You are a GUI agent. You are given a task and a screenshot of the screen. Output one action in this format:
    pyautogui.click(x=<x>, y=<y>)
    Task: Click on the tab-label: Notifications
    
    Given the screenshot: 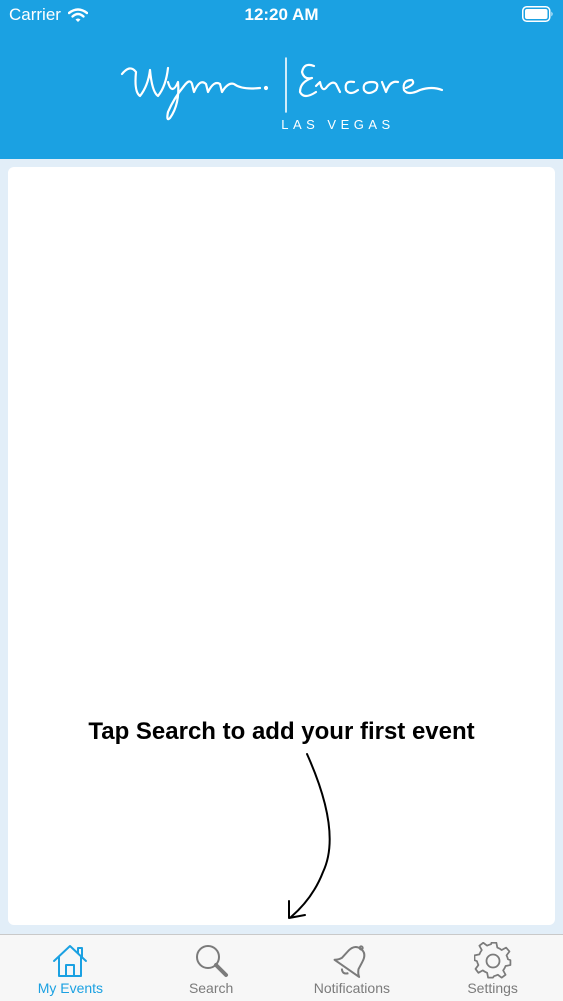 What is the action you would take?
    pyautogui.click(x=351, y=988)
    